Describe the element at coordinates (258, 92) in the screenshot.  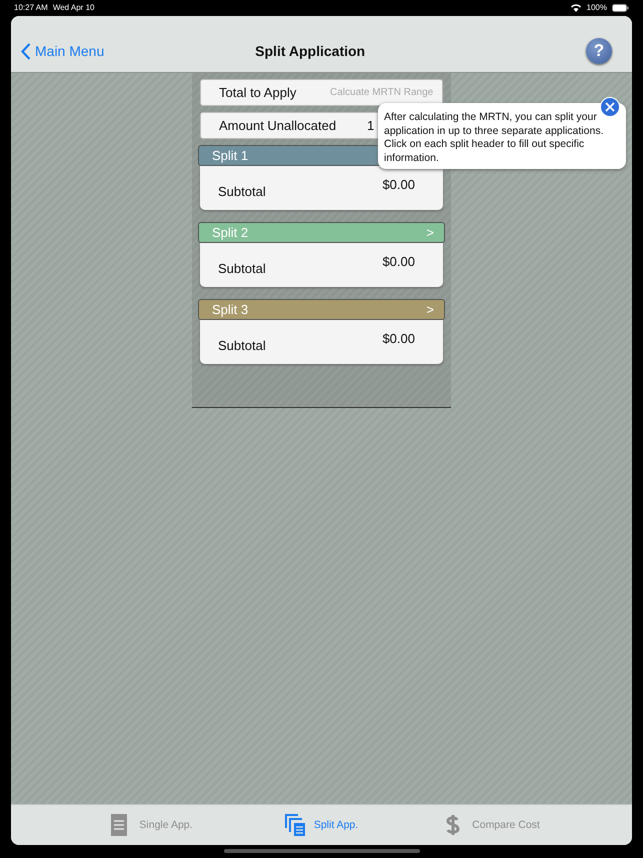
I see `field-label: Total to Apply` at that location.